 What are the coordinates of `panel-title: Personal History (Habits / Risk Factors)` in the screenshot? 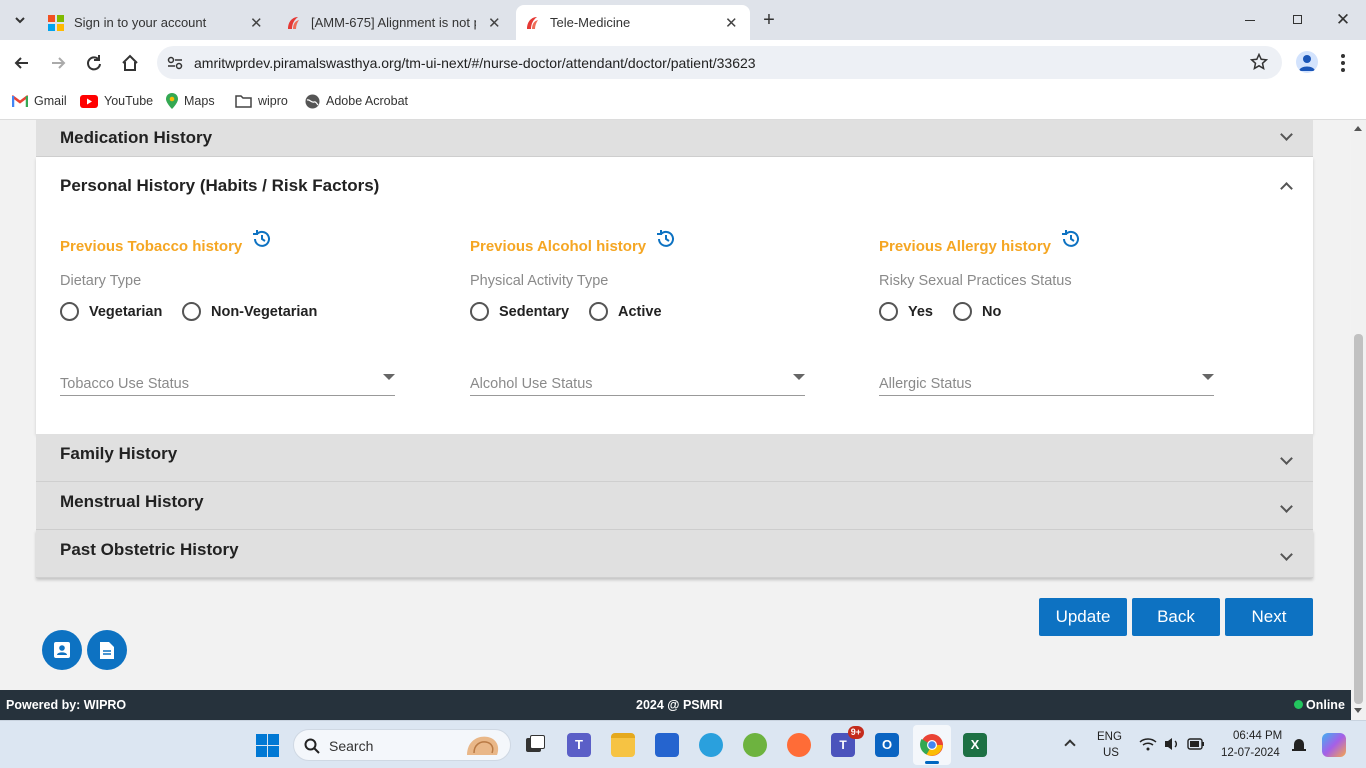 It's located at (219, 186).